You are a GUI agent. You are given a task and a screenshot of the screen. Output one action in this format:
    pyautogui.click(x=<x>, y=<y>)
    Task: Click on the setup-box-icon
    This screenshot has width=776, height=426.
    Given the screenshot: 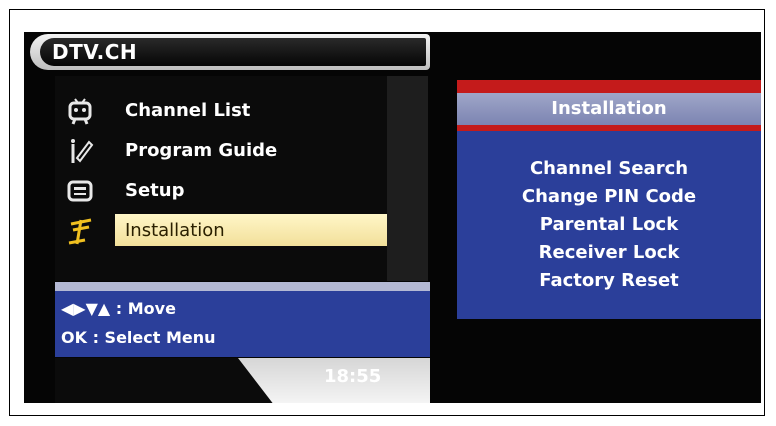 What is the action you would take?
    pyautogui.click(x=80, y=191)
    